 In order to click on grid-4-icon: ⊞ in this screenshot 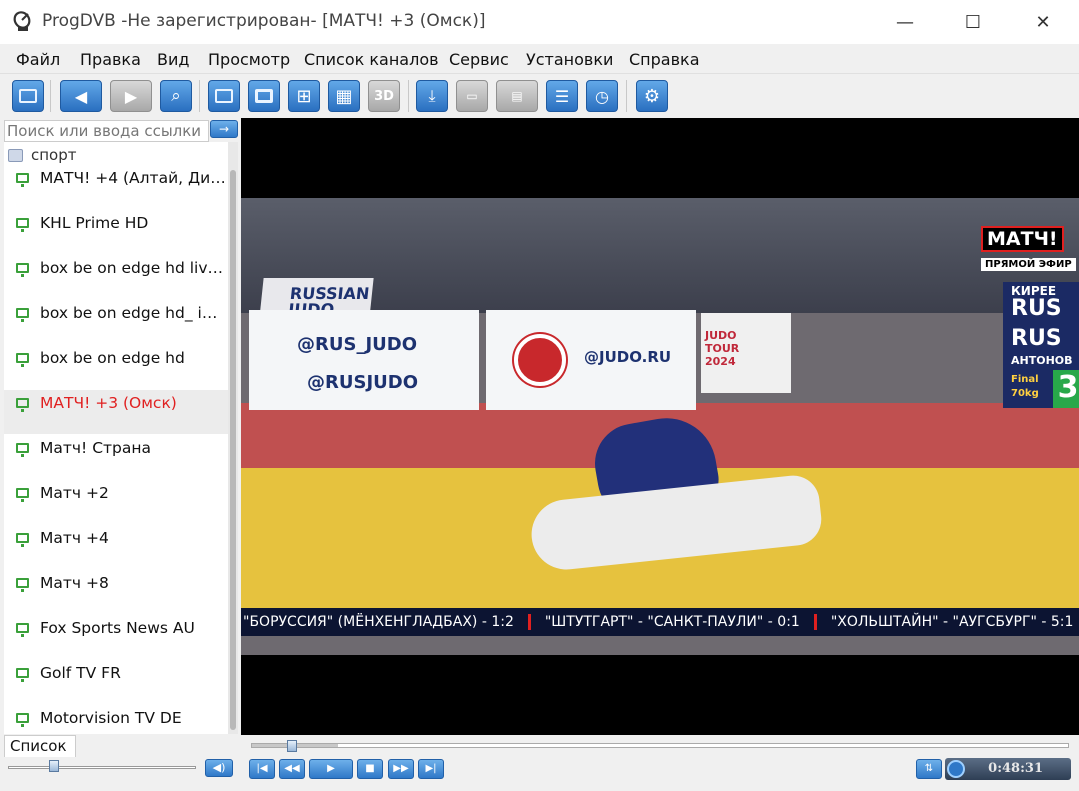, I will do `click(304, 96)`.